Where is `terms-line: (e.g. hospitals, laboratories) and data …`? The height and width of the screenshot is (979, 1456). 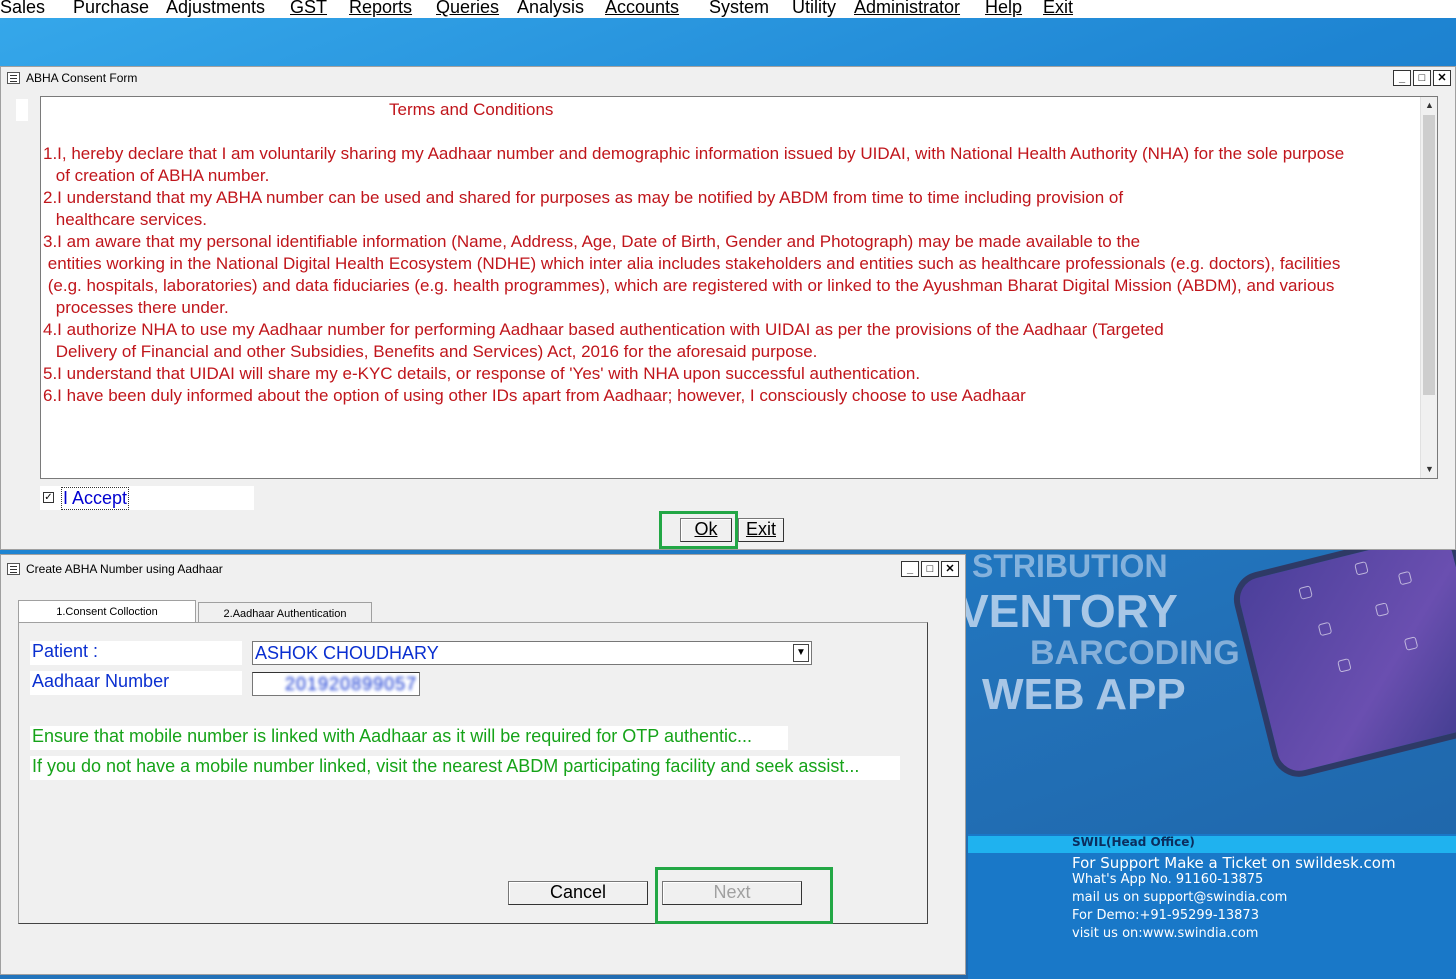 terms-line: (e.g. hospitals, laboratories) and data … is located at coordinates (689, 285).